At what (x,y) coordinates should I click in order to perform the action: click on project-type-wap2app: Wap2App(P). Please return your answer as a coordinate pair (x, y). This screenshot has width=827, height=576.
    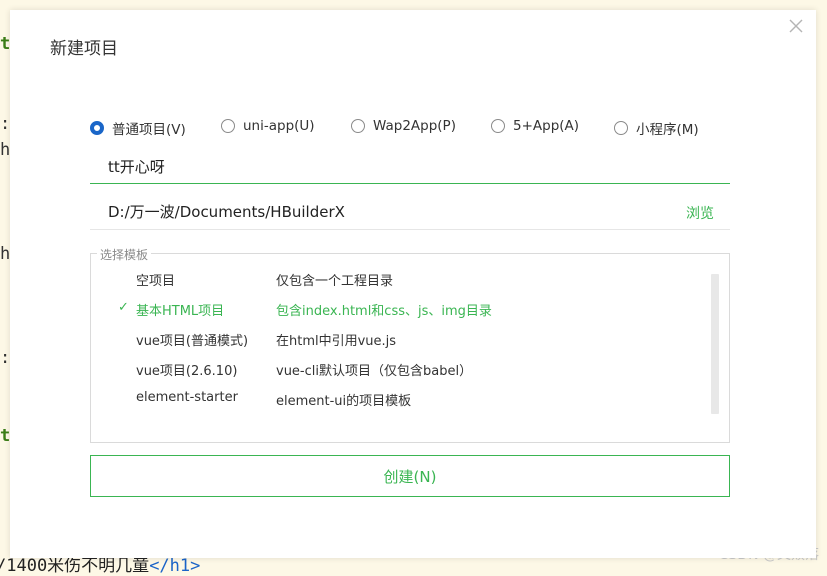
    Looking at the image, I should click on (403, 126).